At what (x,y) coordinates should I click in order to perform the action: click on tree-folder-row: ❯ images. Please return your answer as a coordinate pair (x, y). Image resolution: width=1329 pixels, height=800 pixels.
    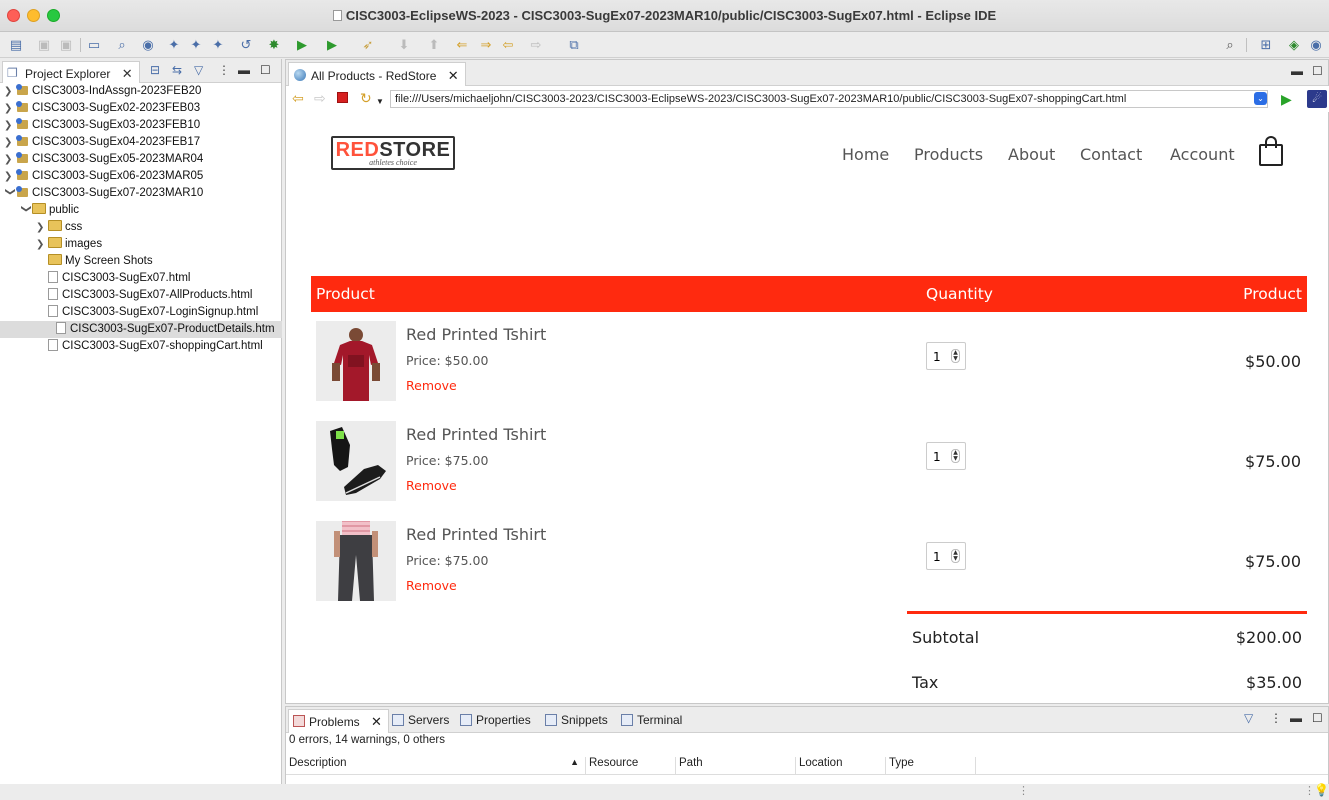
    Looking at the image, I should click on (69, 244).